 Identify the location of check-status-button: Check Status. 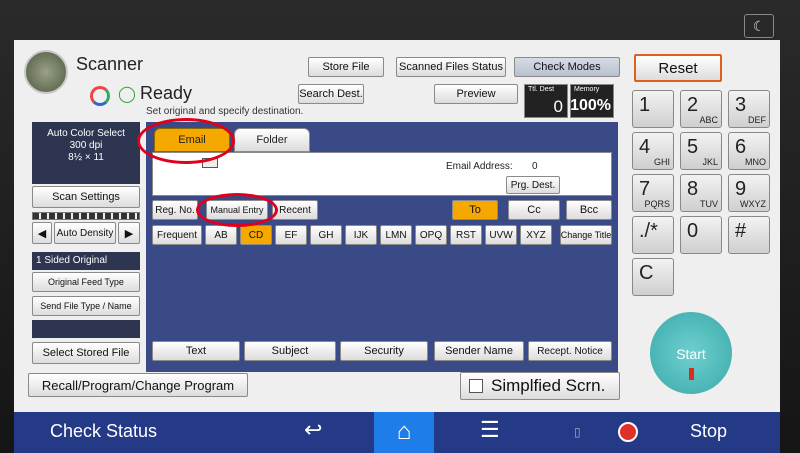
(103, 431).